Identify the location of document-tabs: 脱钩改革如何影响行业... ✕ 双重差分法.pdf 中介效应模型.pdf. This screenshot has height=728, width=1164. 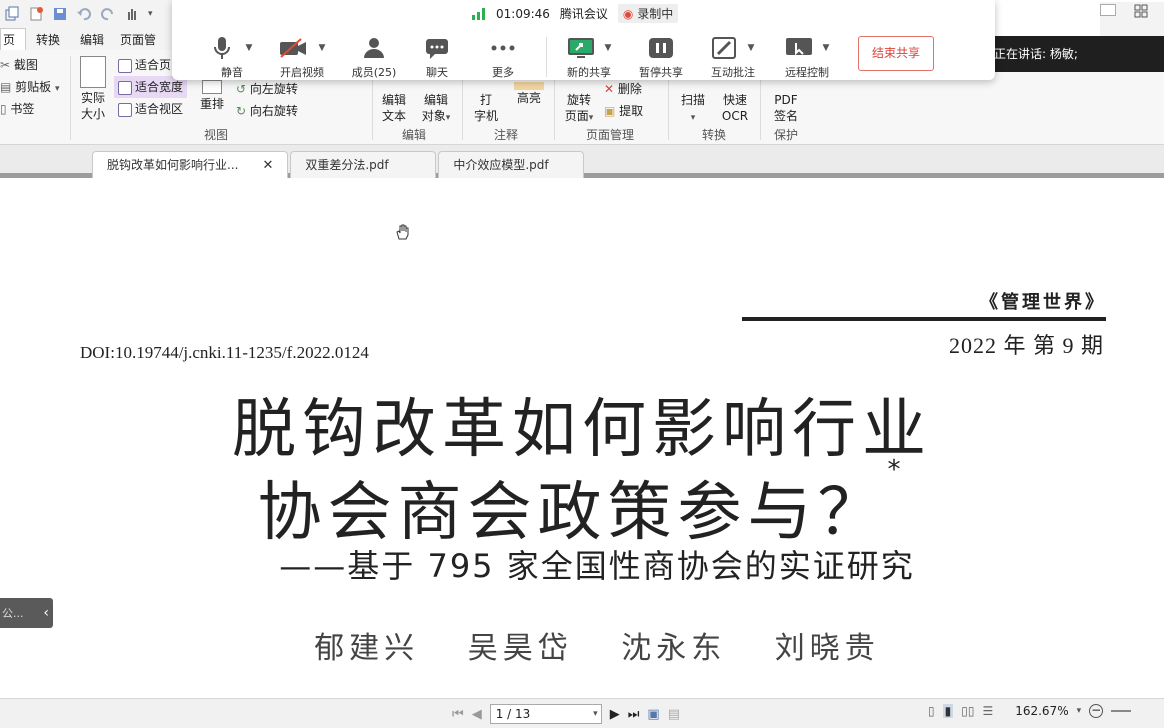
(582, 161).